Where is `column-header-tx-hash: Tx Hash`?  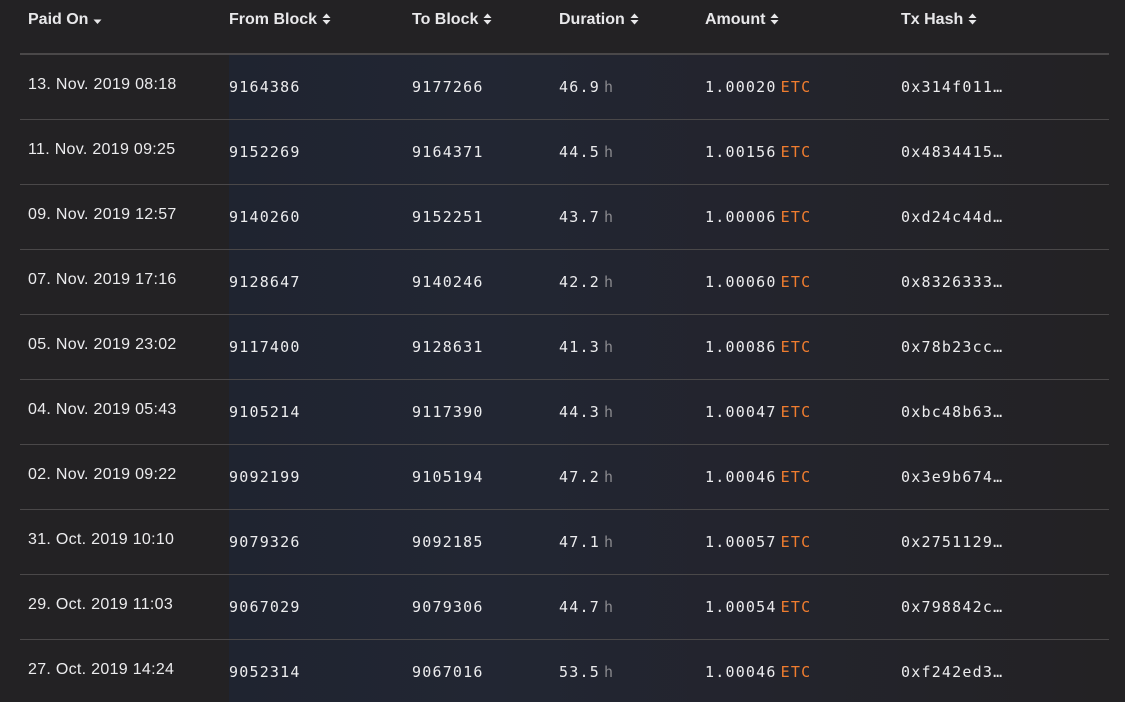
column-header-tx-hash: Tx Hash is located at coordinates (1005, 27).